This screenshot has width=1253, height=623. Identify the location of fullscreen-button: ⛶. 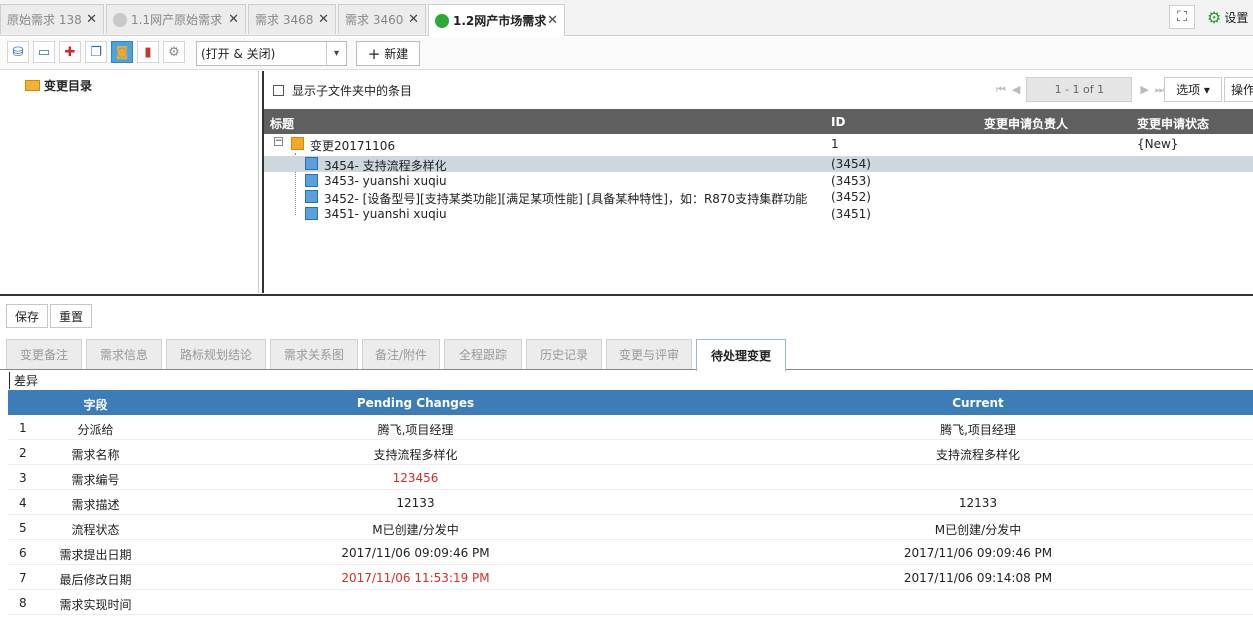
(1182, 17).